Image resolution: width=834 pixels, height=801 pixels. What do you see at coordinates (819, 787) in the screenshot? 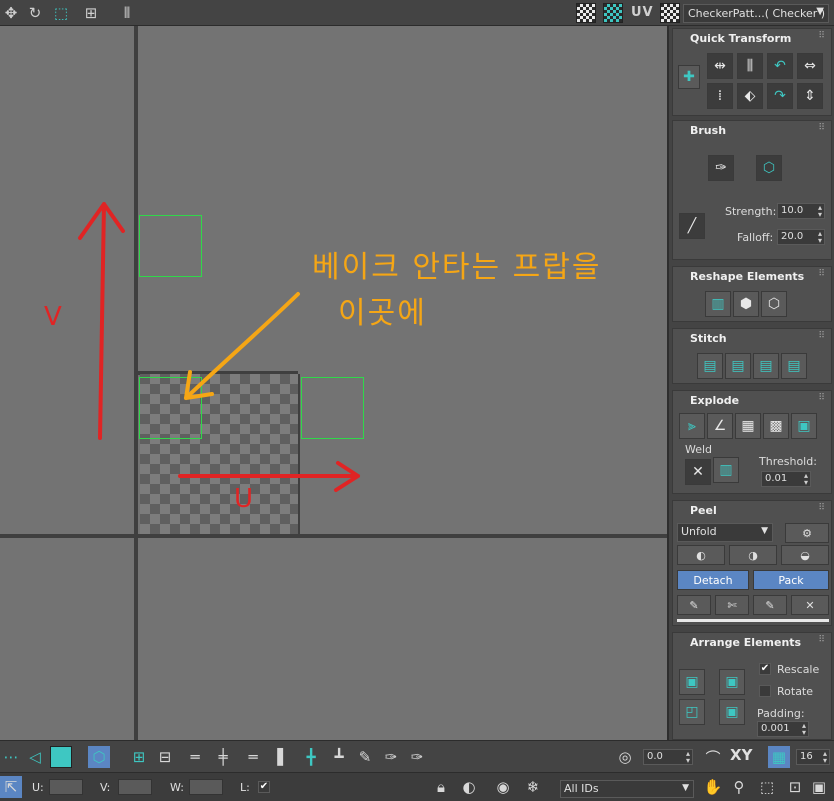
I see `zoom-extents-selected-icon: ▣` at bounding box center [819, 787].